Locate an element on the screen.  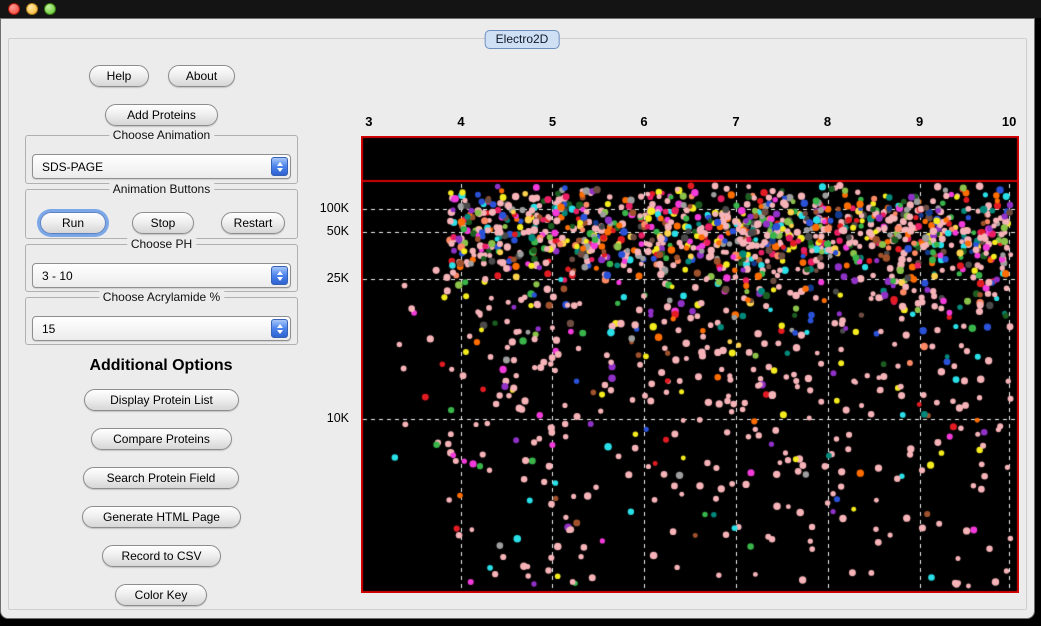
animation-select-value: SDS-PAGE is located at coordinates (73, 166).